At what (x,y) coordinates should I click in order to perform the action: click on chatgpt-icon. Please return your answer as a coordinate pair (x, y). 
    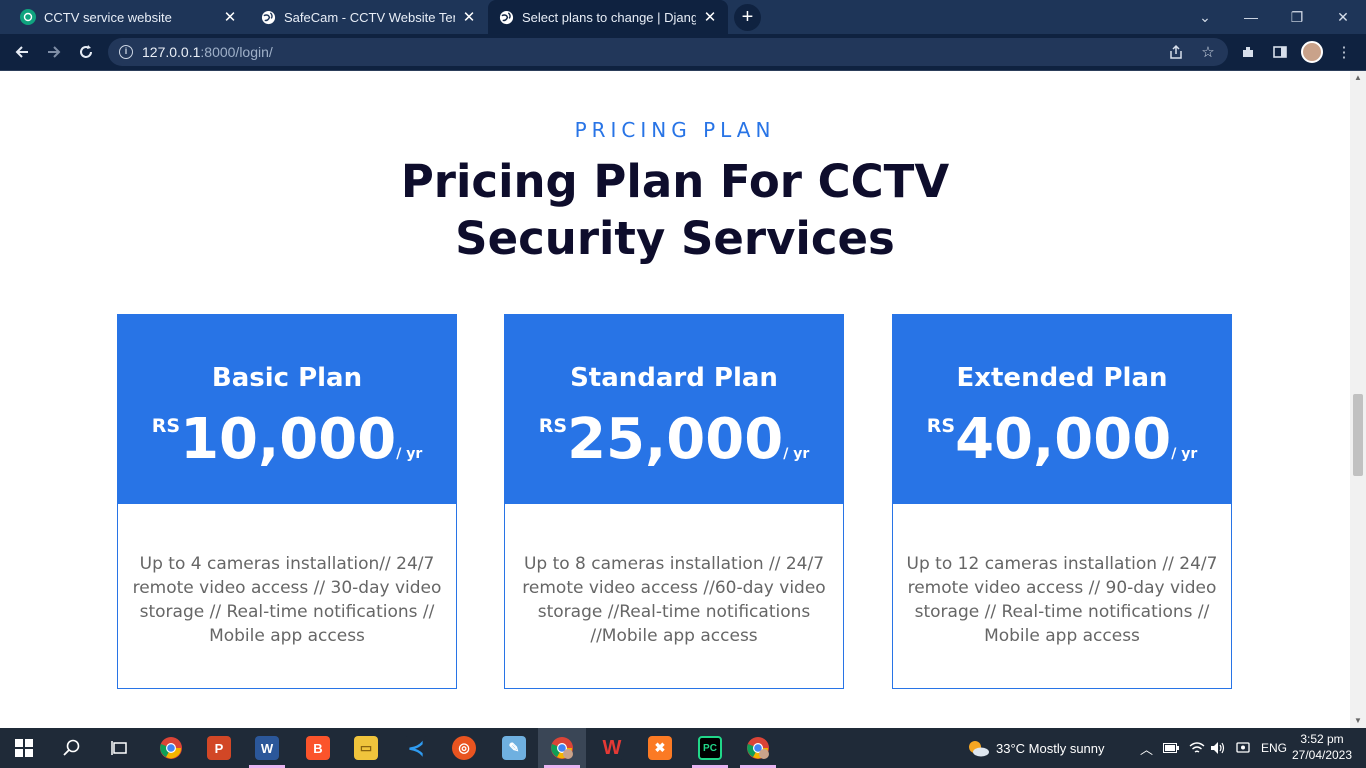
    Looking at the image, I should click on (28, 17).